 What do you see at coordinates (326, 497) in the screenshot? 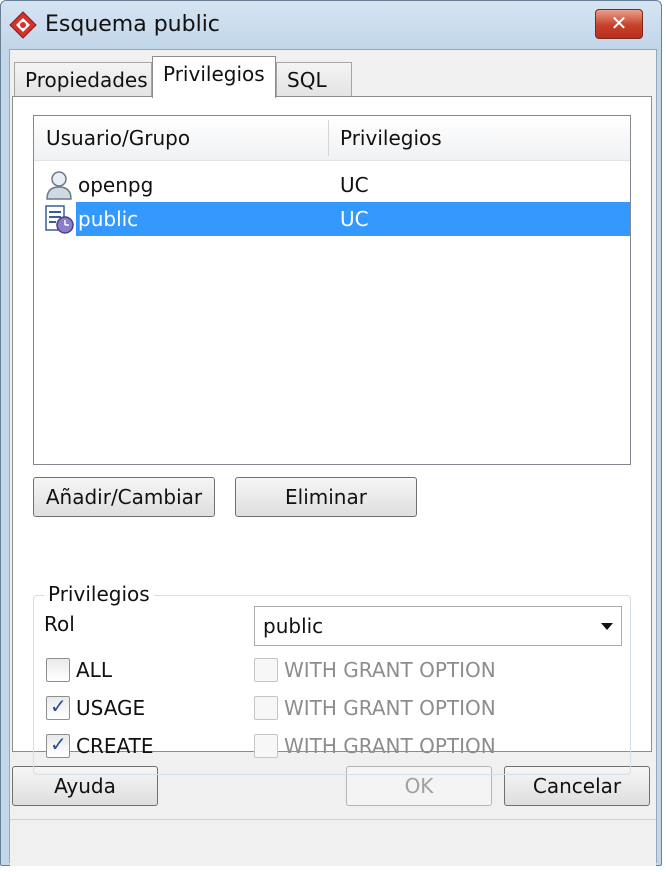
I see `delete-button: Eliminar` at bounding box center [326, 497].